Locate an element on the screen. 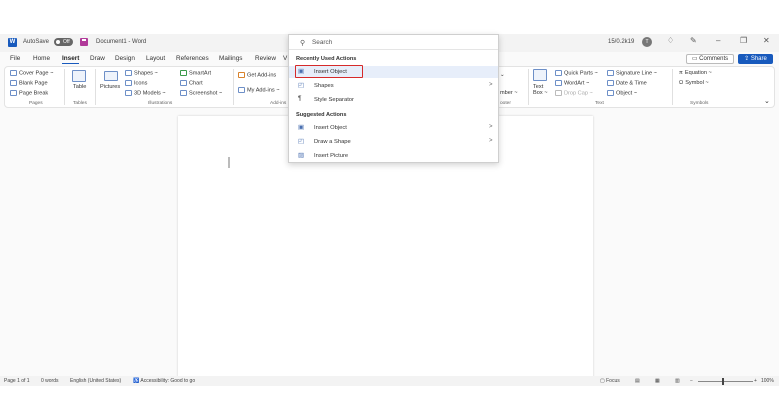  table-icon is located at coordinates (79, 76).